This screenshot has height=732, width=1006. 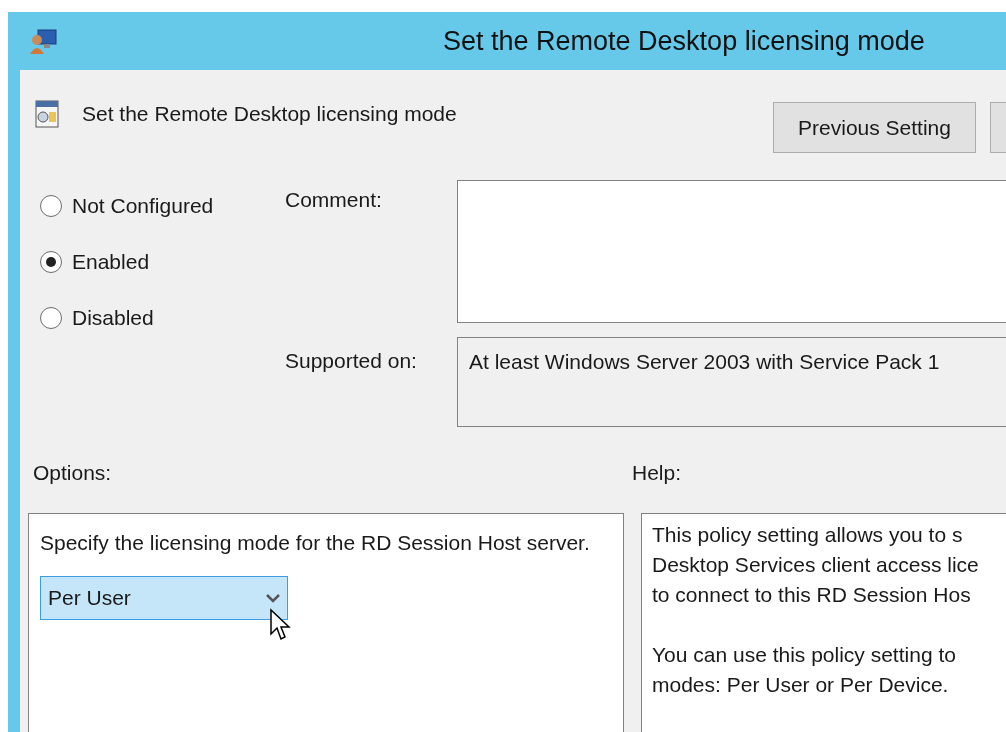 I want to click on mouse-pointer-icon, so click(x=280, y=625).